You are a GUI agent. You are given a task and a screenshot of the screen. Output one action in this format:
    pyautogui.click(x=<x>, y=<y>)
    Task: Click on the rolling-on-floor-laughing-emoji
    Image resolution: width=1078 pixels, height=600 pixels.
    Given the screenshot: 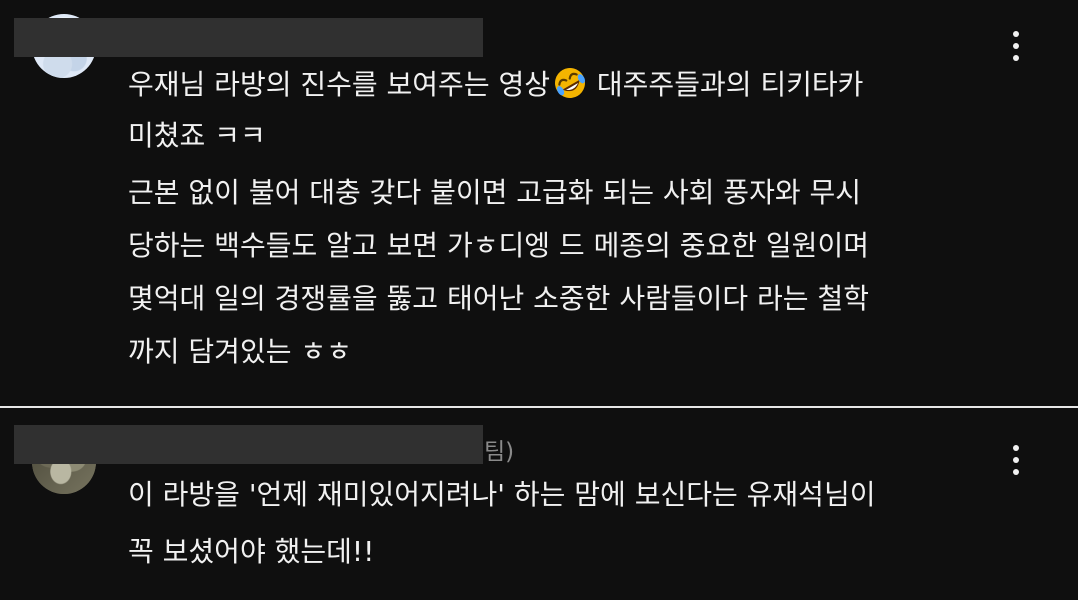 What is the action you would take?
    pyautogui.click(x=570, y=83)
    